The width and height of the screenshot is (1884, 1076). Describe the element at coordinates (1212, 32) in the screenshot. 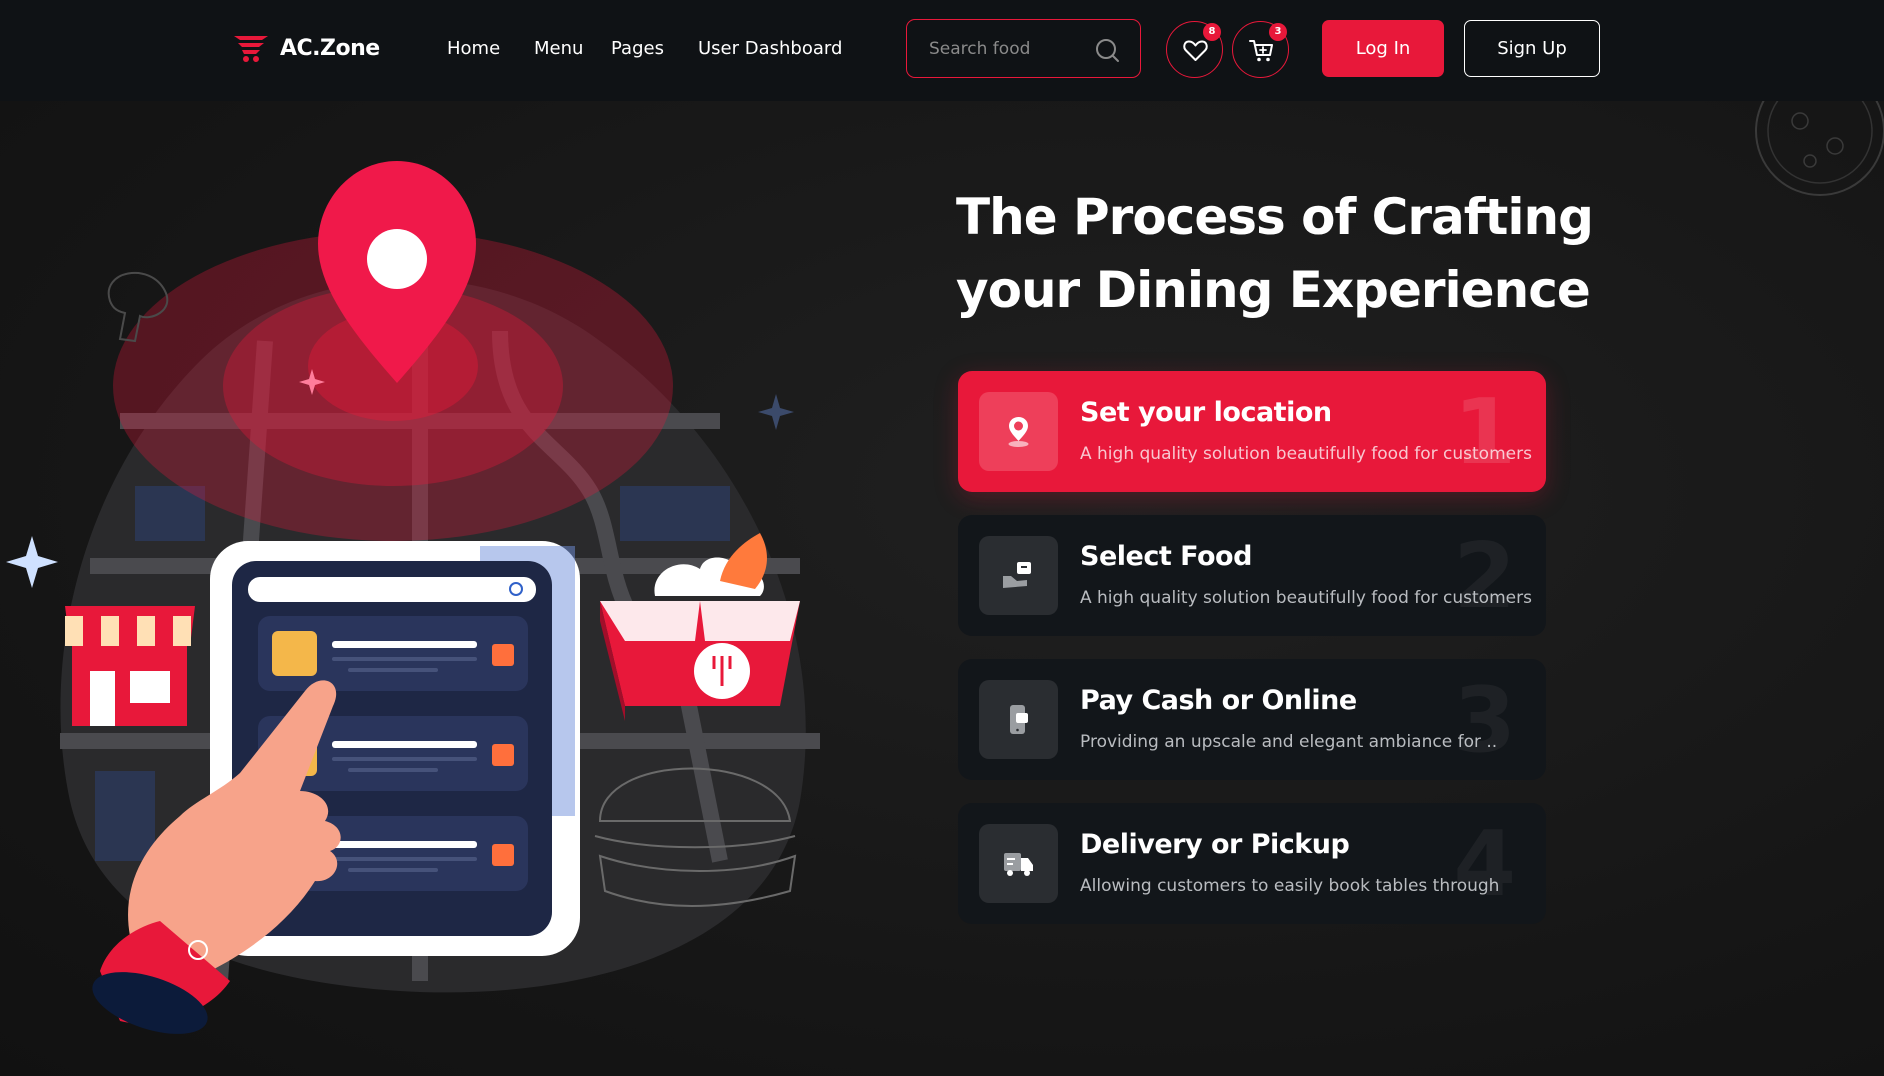

I see `wishlist-count-badge: 8` at that location.